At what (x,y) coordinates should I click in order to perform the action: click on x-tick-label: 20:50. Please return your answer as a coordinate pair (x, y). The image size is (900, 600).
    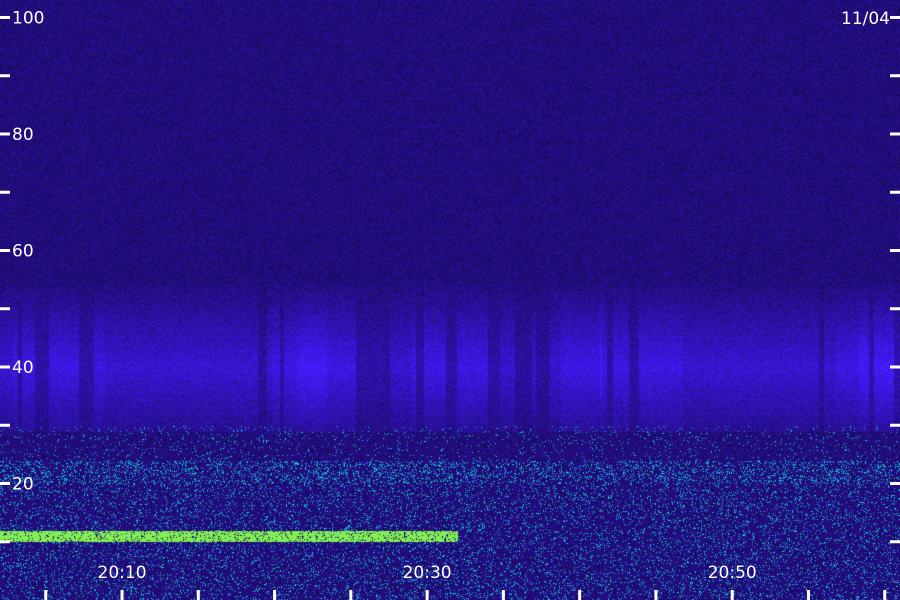
    Looking at the image, I should click on (732, 573).